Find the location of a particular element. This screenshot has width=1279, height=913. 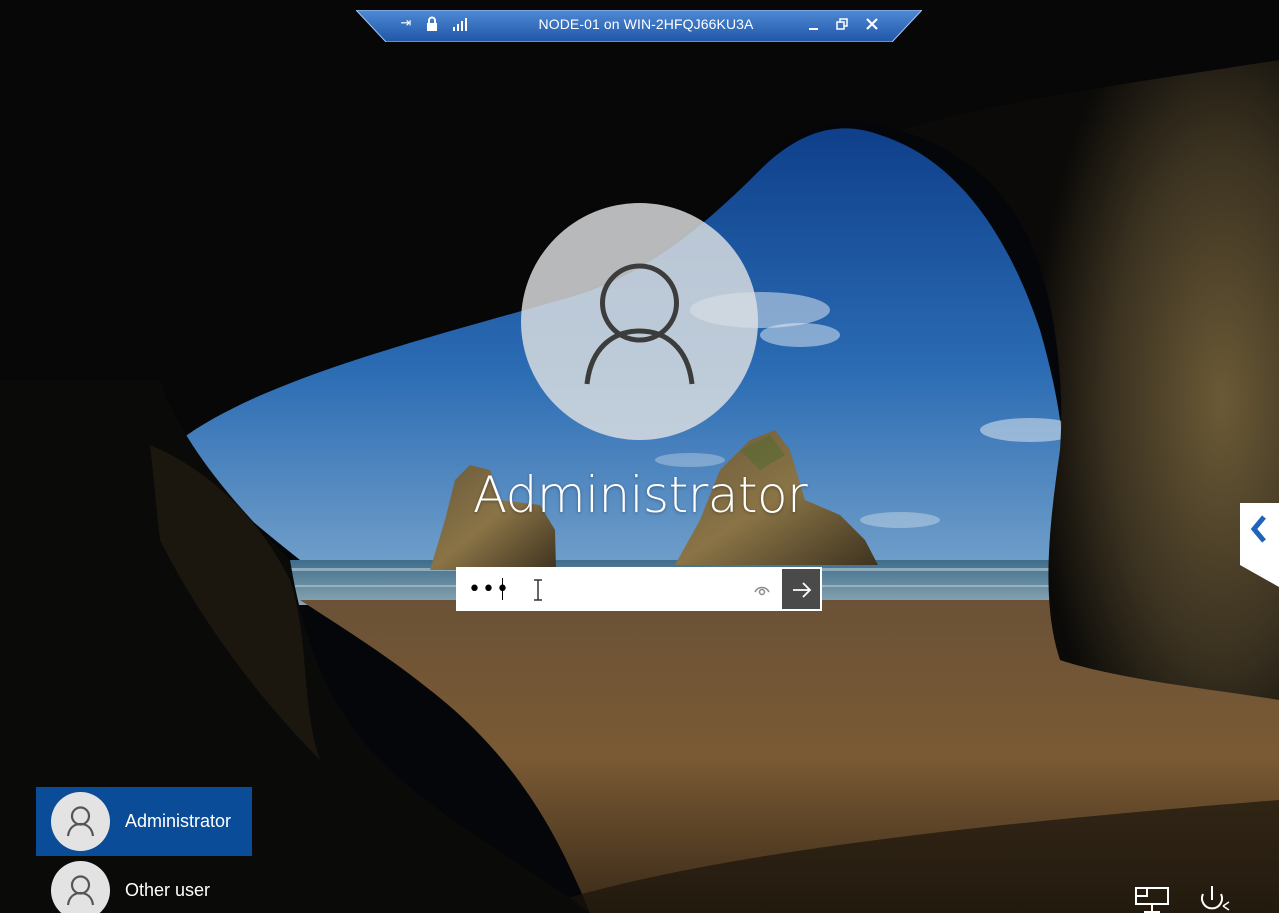

power-icon is located at coordinates (1212, 897).